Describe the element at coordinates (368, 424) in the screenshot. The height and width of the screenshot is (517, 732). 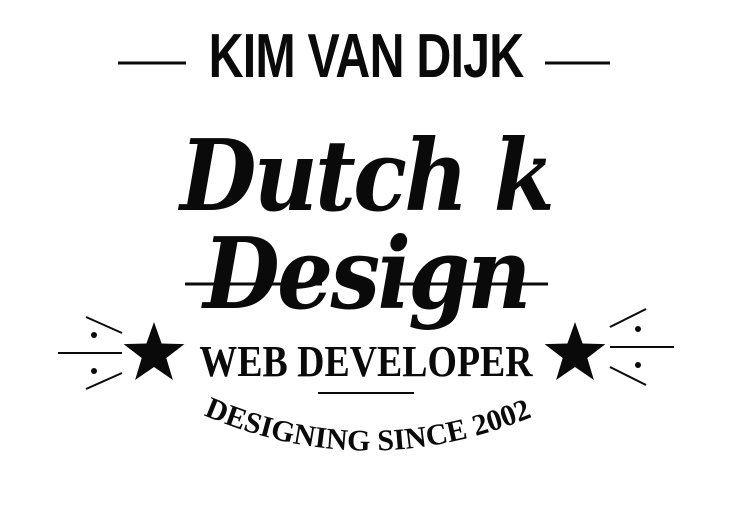
I see `tagline: DESIGNING SINCE 2002` at that location.